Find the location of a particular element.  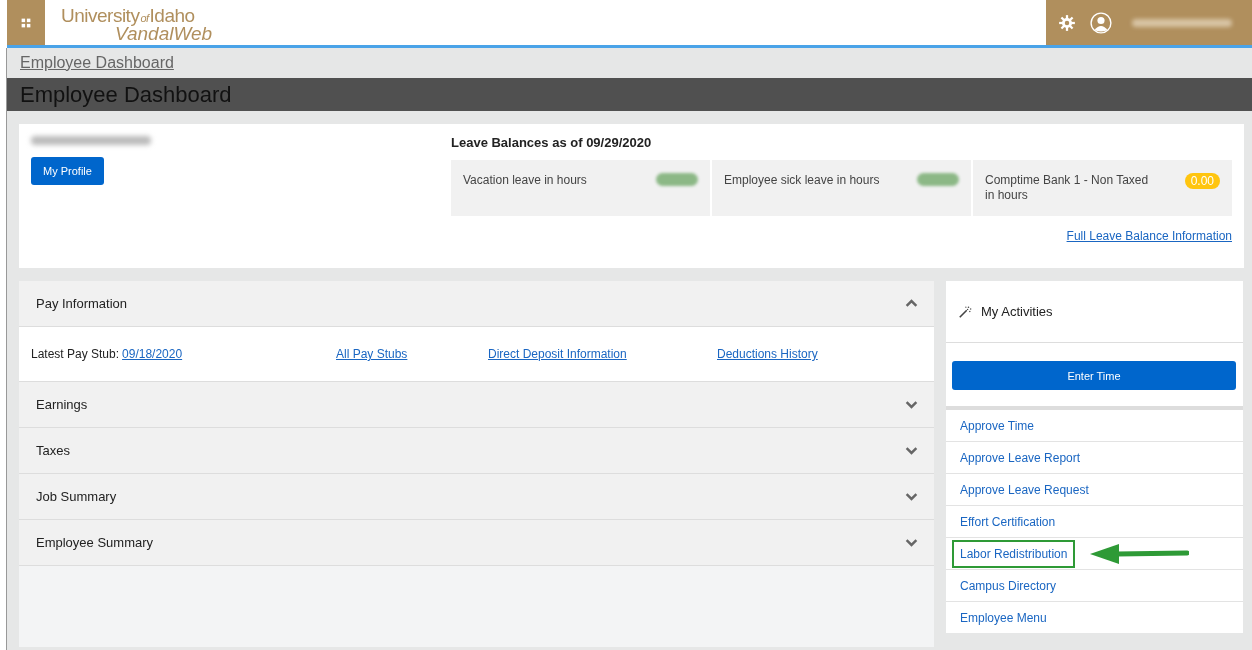

section-title: Job Summary is located at coordinates (76, 496).